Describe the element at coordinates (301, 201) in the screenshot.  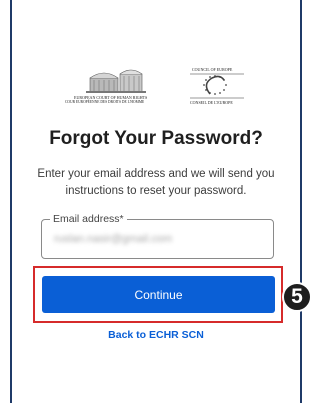
I see `frame-border-right` at that location.